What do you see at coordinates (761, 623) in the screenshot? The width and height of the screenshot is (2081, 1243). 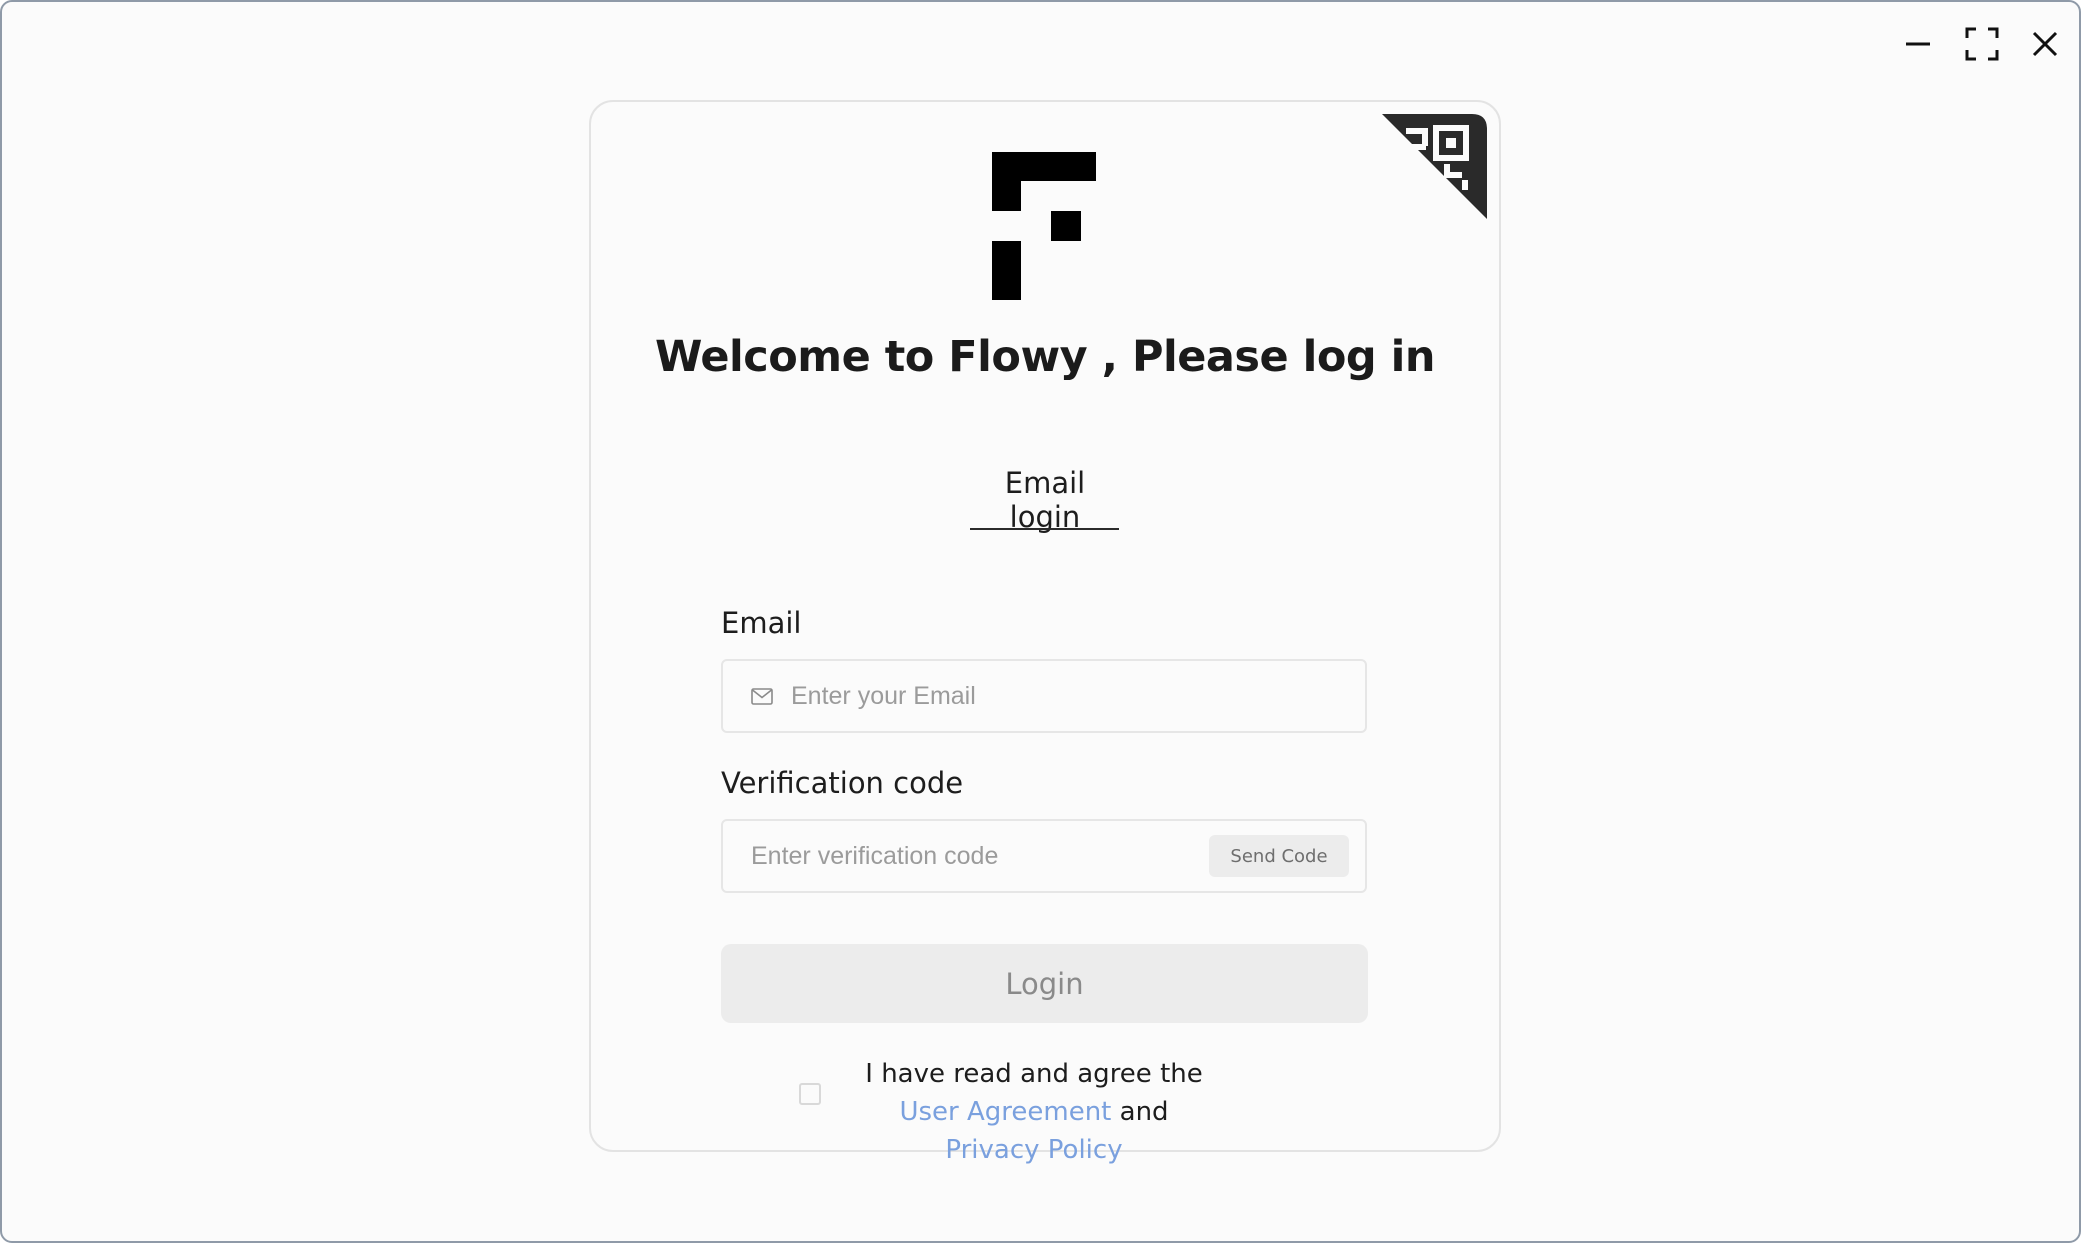 I see `email-label: Email` at bounding box center [761, 623].